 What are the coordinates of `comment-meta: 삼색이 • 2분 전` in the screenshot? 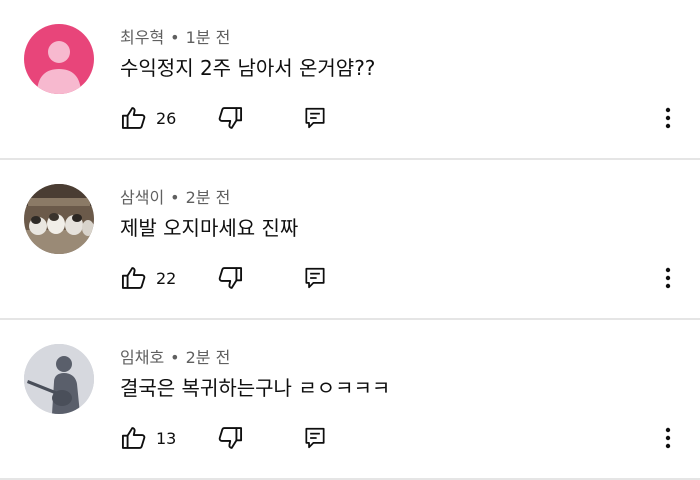 It's located at (175, 196).